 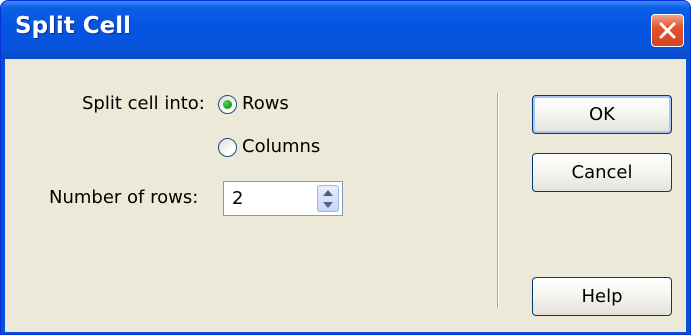 I want to click on radio-columns, so click(x=227, y=147).